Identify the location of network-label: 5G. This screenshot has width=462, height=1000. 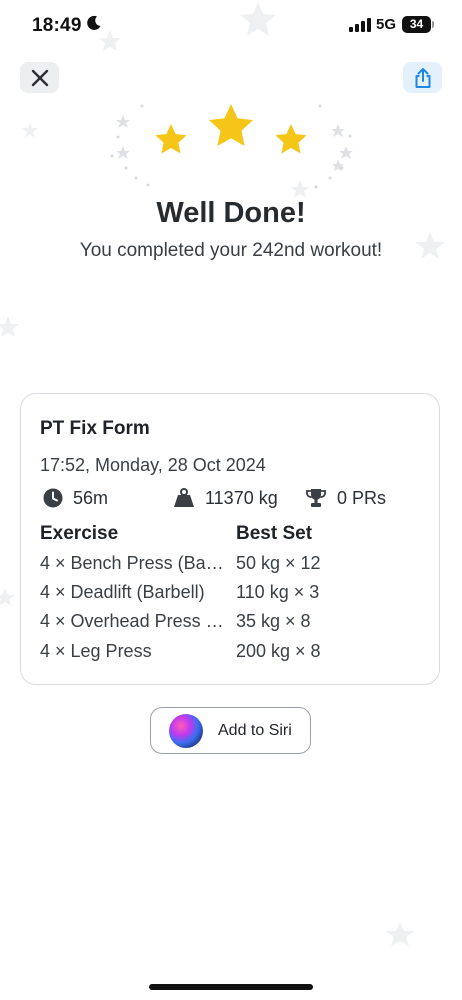
(386, 24).